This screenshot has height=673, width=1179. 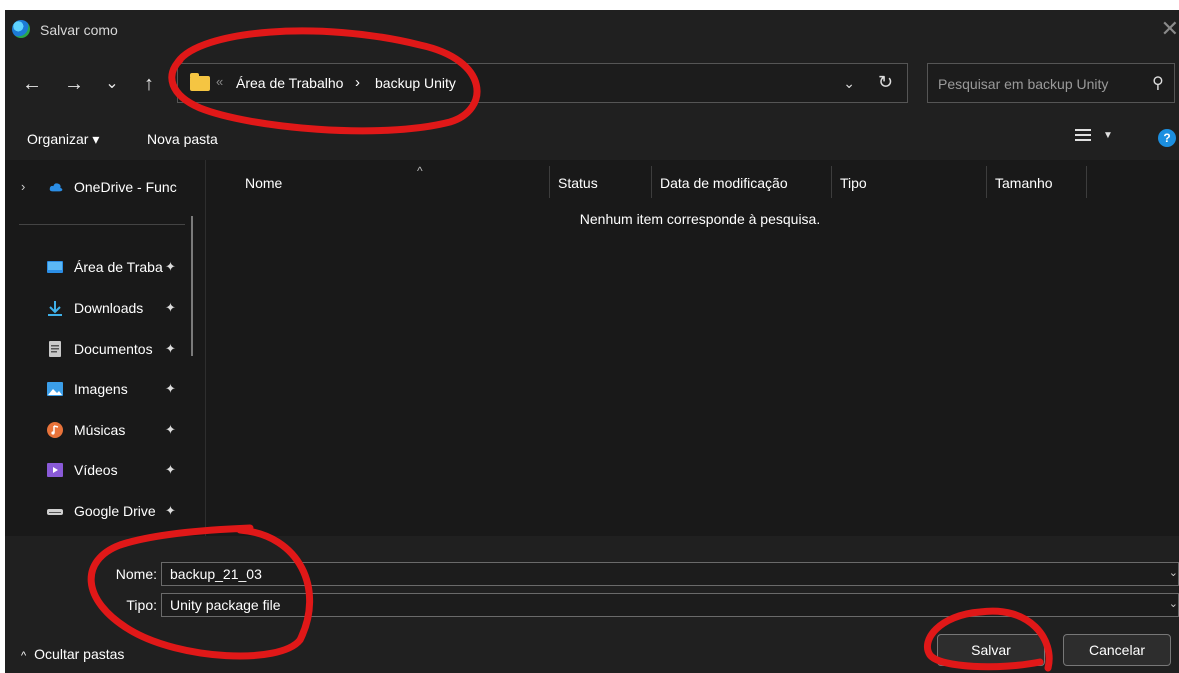 I want to click on sidebar-item-videos: Vídeos ✦, so click(x=99, y=470).